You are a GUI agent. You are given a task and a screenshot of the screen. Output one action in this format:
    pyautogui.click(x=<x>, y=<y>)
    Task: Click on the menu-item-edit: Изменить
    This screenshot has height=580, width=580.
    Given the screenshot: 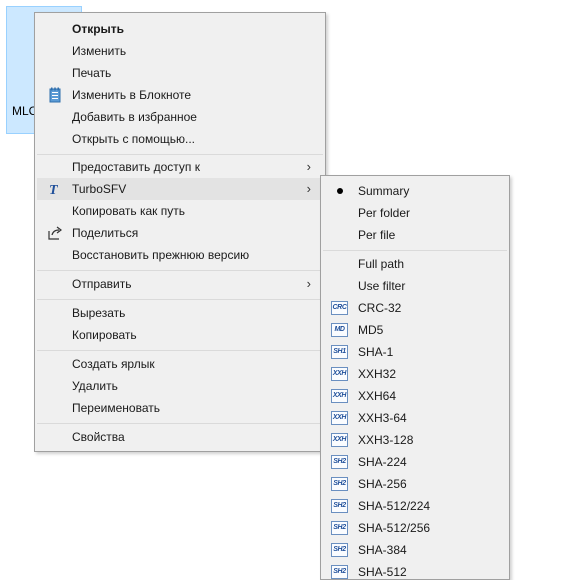 What is the action you would take?
    pyautogui.click(x=180, y=51)
    